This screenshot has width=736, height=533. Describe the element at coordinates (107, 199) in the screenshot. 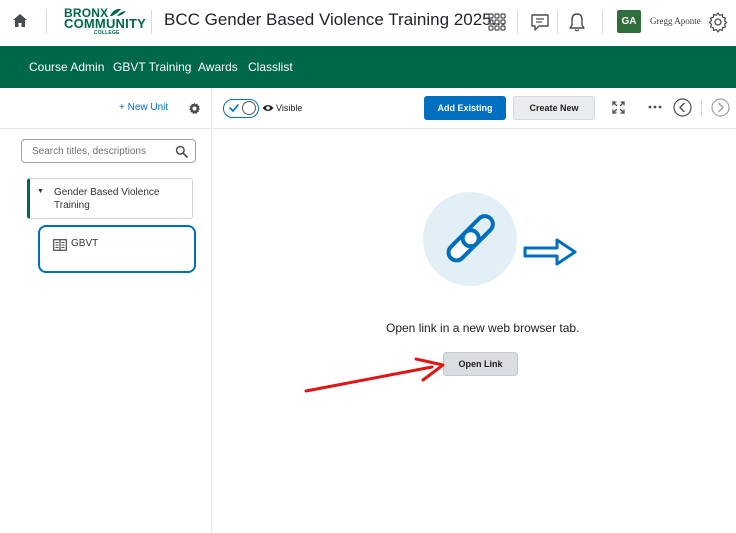

I see `unit-label: Gender Based Violence Training` at that location.